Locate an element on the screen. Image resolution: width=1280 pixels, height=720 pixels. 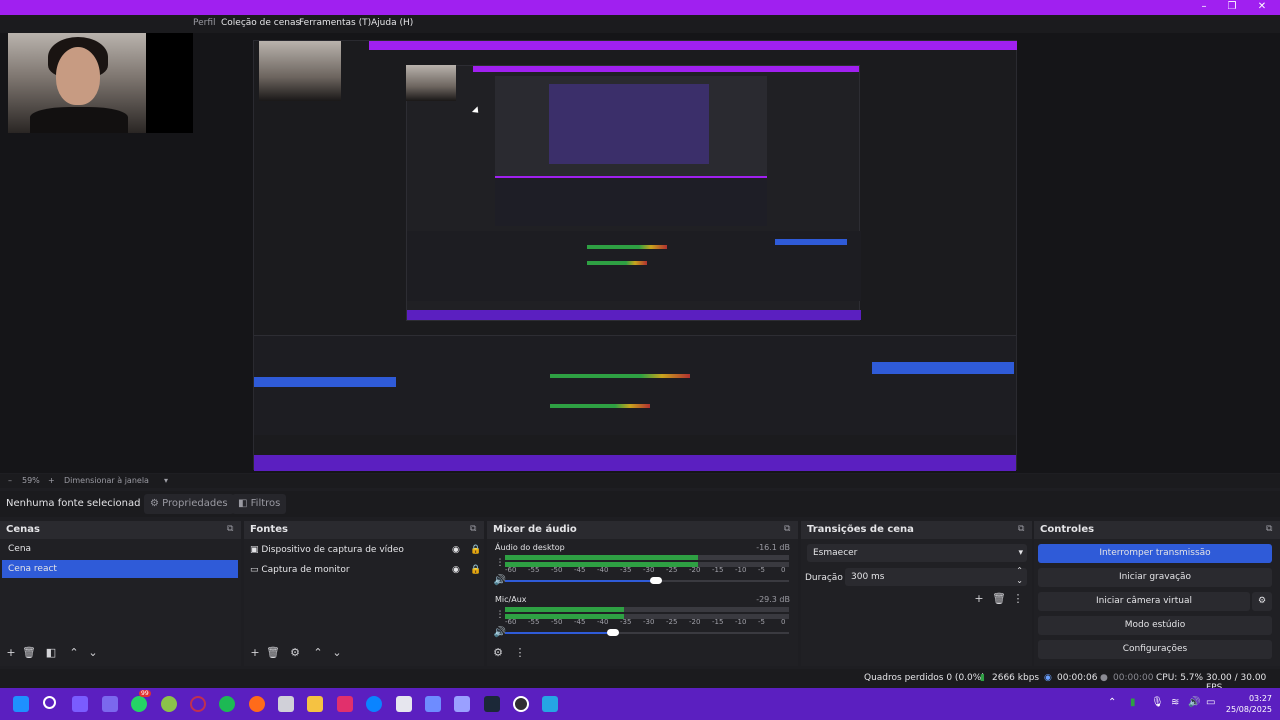
close-button: ✕ is located at coordinates (1262, 7).